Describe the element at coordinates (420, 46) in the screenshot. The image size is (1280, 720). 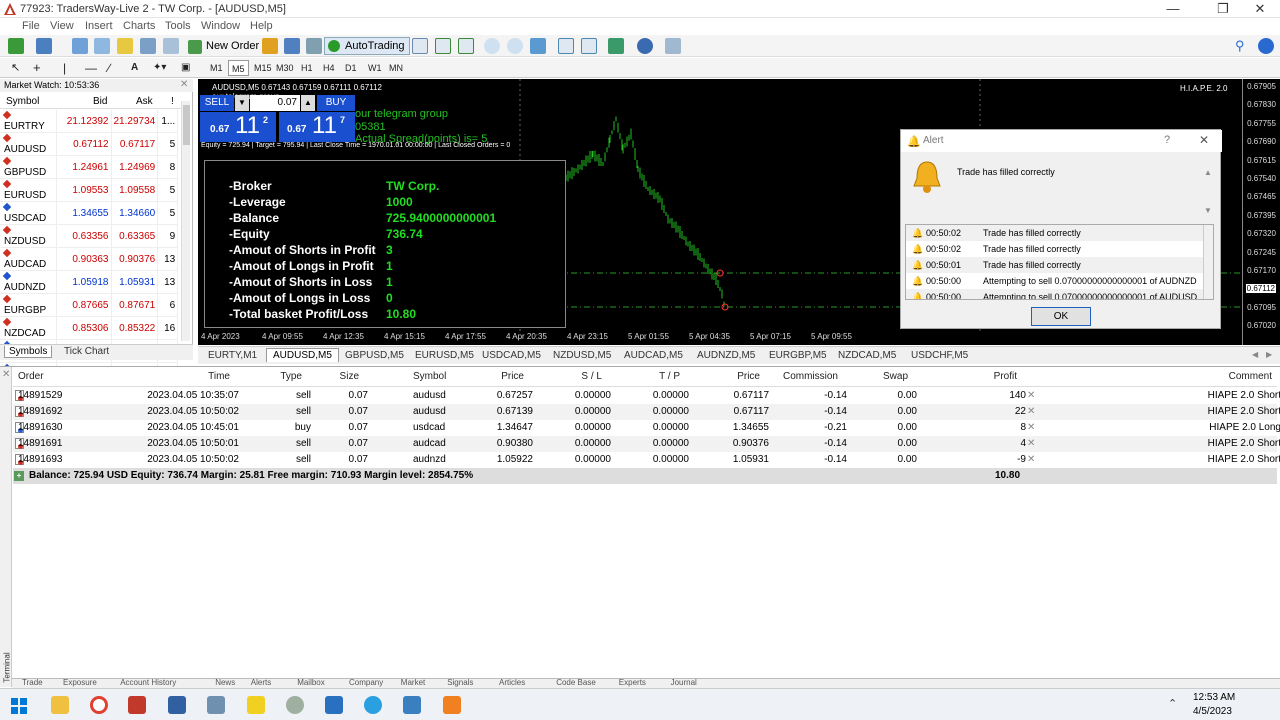
I see `bar-chart-icon` at that location.